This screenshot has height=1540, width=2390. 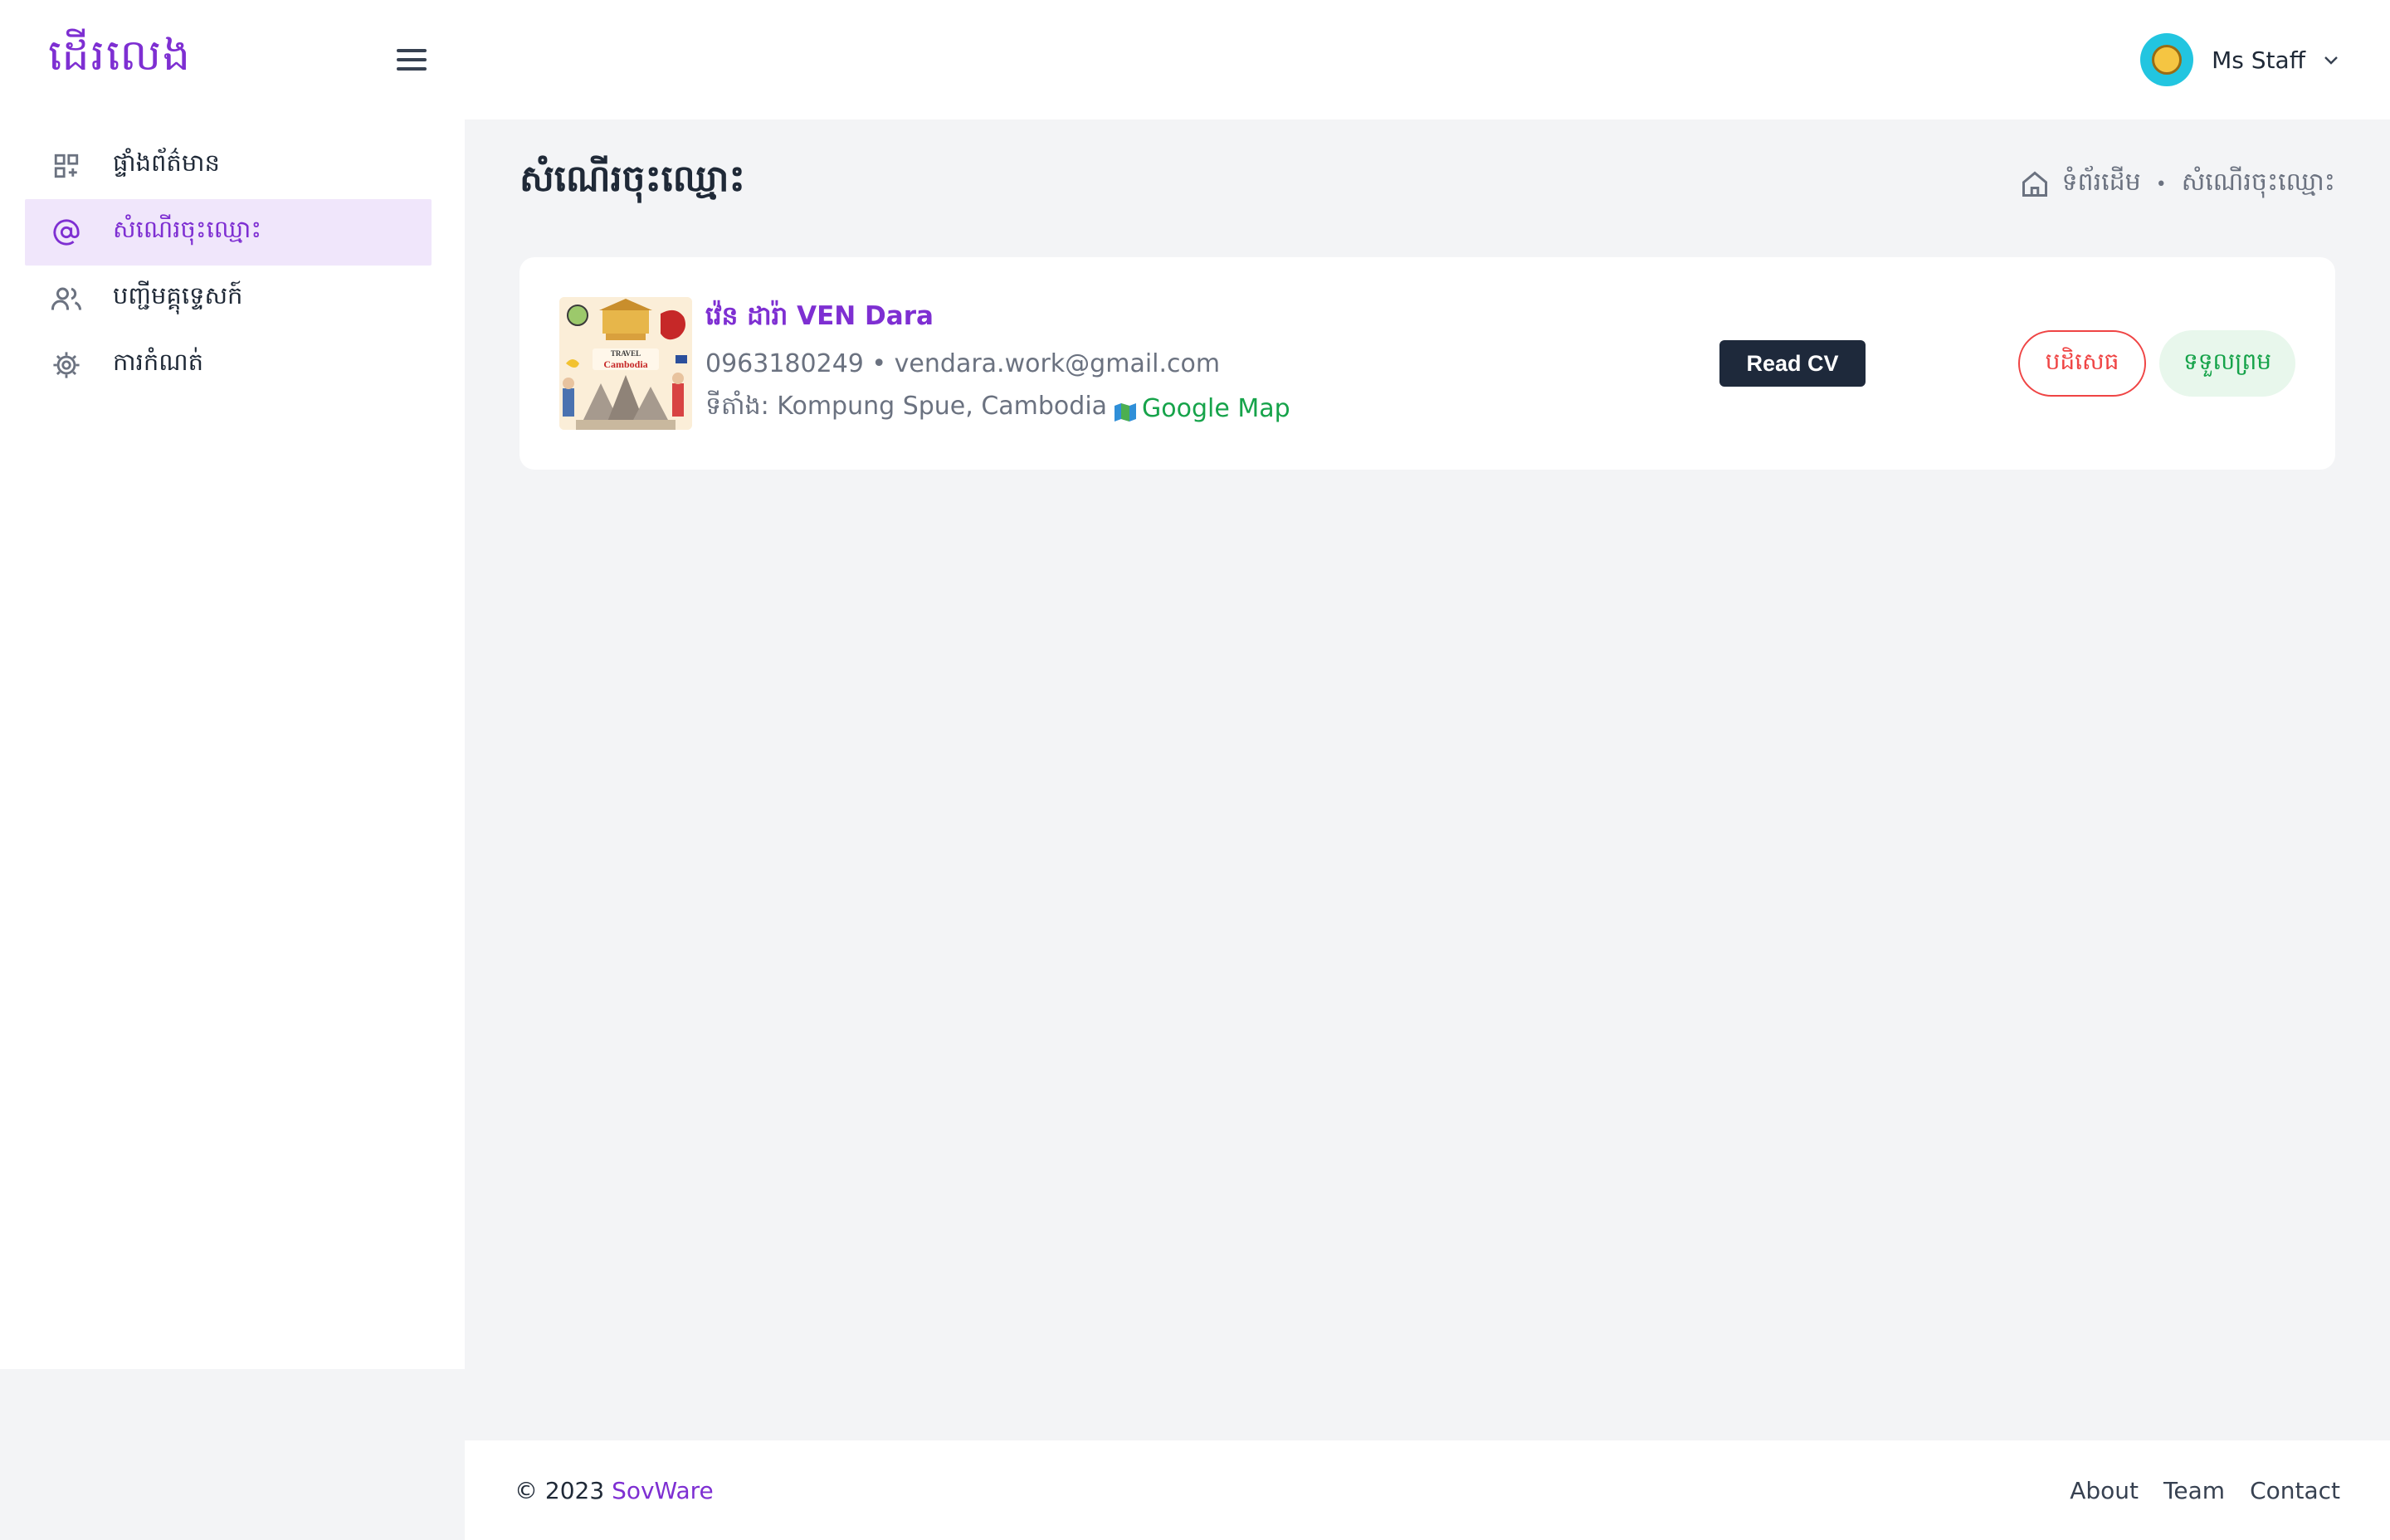 What do you see at coordinates (560, 1490) in the screenshot?
I see `copyright-text: © 2023` at bounding box center [560, 1490].